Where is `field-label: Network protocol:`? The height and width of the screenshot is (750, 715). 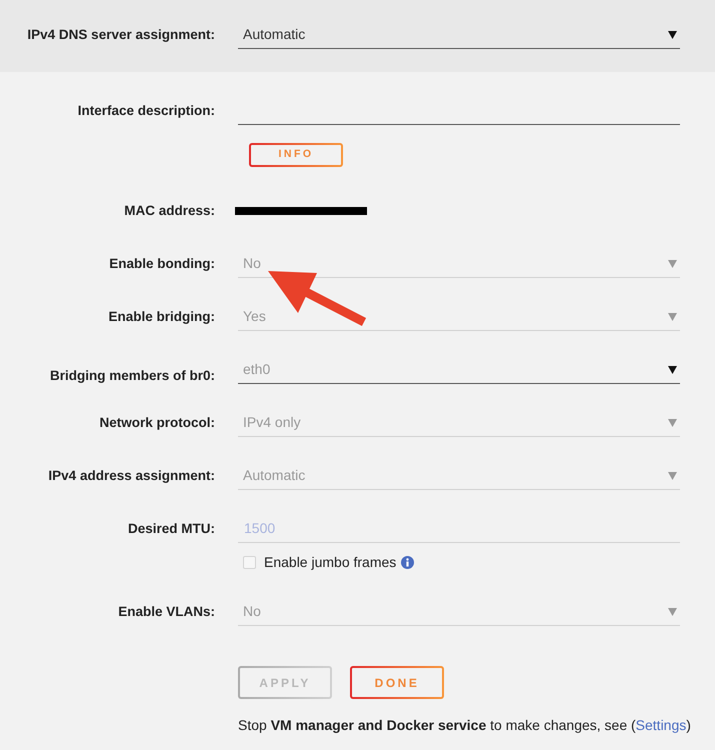 field-label: Network protocol: is located at coordinates (157, 423).